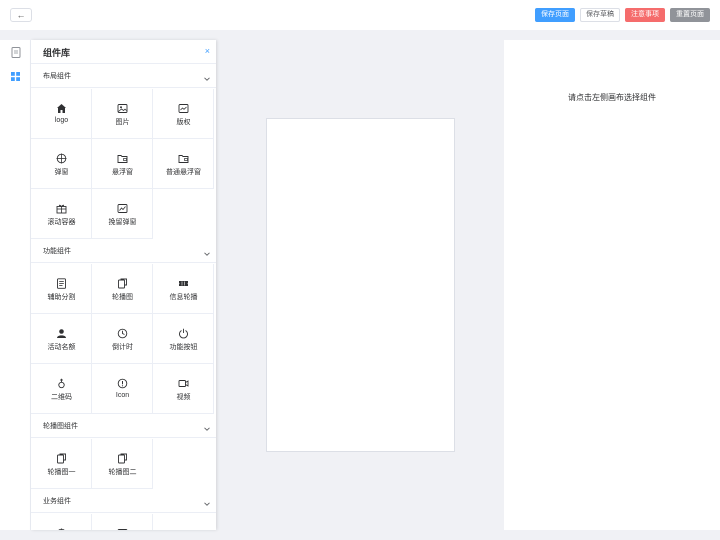 Image resolution: width=720 pixels, height=540 pixels. I want to click on component-label: 活动名额, so click(61, 347).